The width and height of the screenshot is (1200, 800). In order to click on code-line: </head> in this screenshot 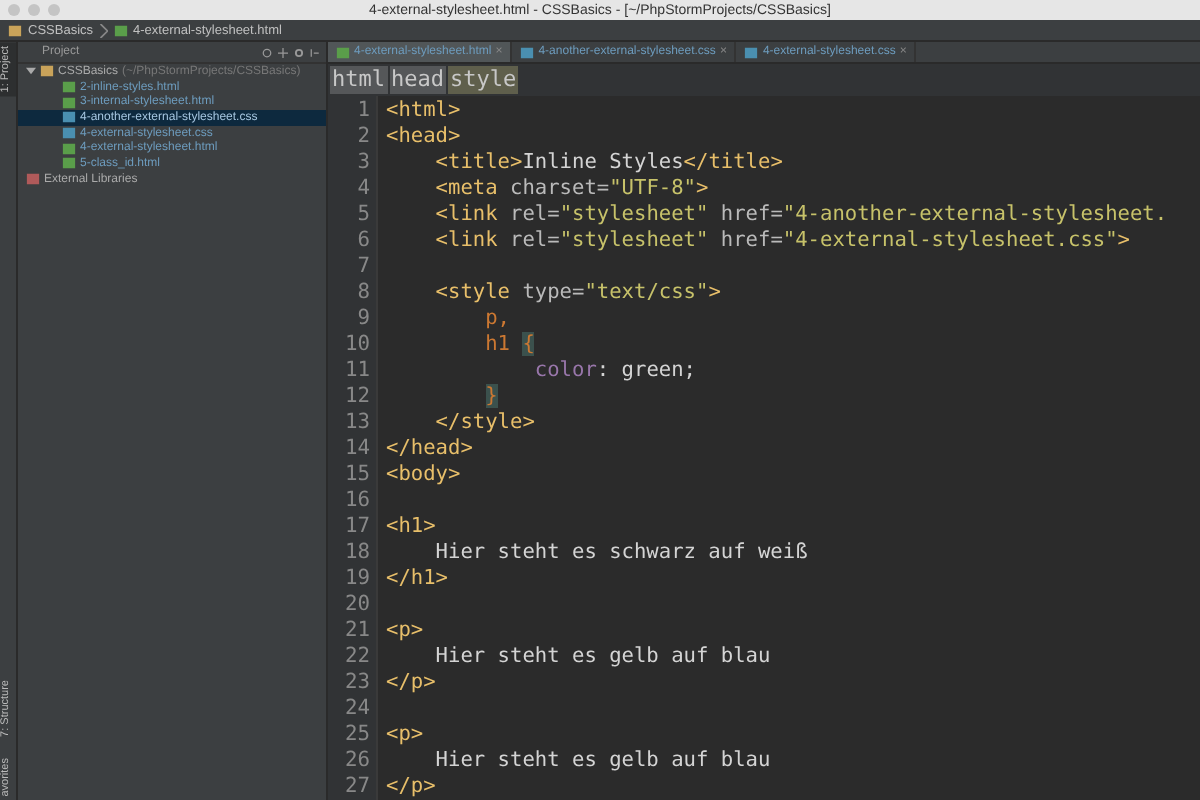, I will do `click(429, 448)`.